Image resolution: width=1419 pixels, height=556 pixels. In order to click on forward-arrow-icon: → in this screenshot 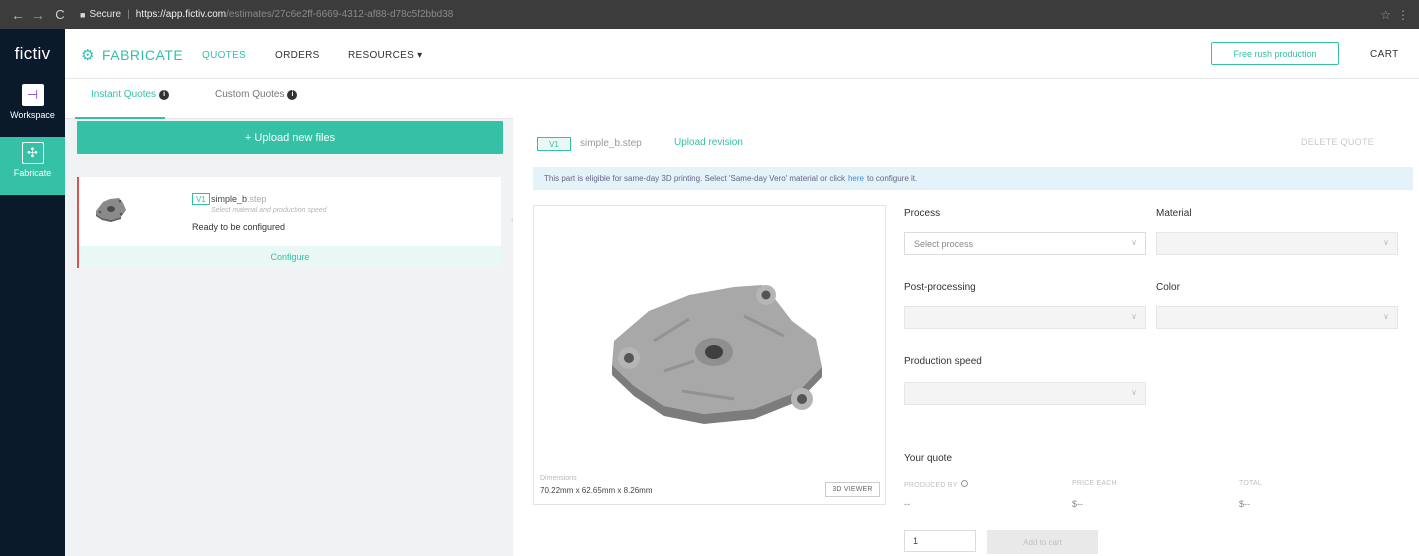, I will do `click(38, 15)`.